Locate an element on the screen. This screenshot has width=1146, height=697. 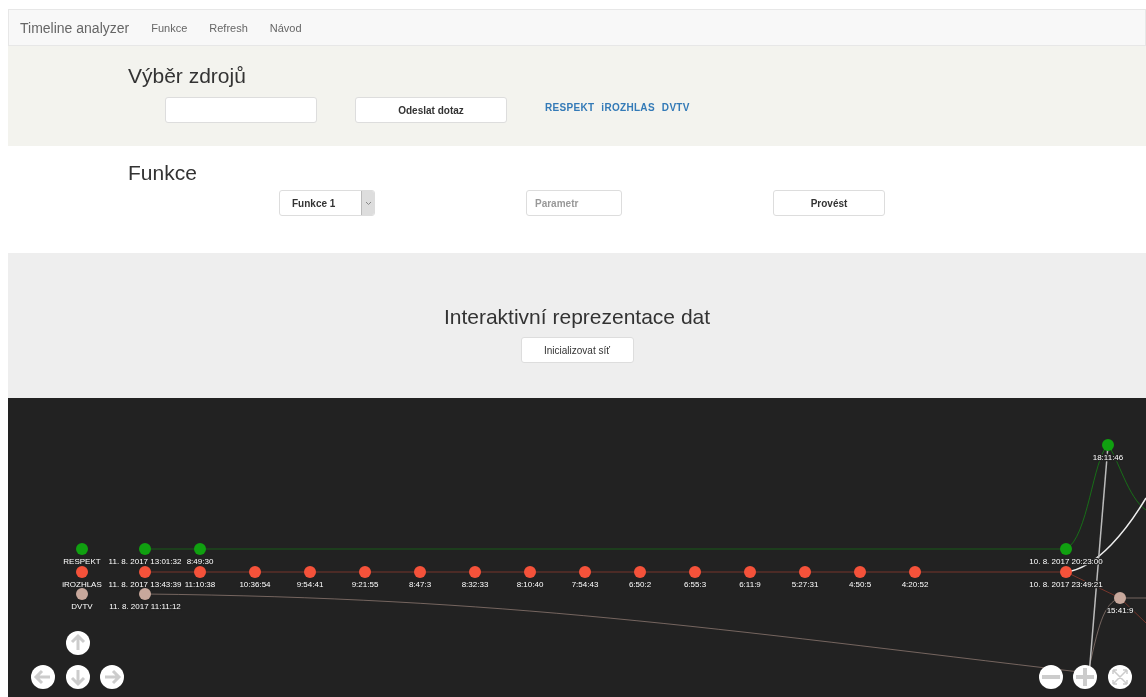
node-label: 8:10:40 is located at coordinates (530, 584).